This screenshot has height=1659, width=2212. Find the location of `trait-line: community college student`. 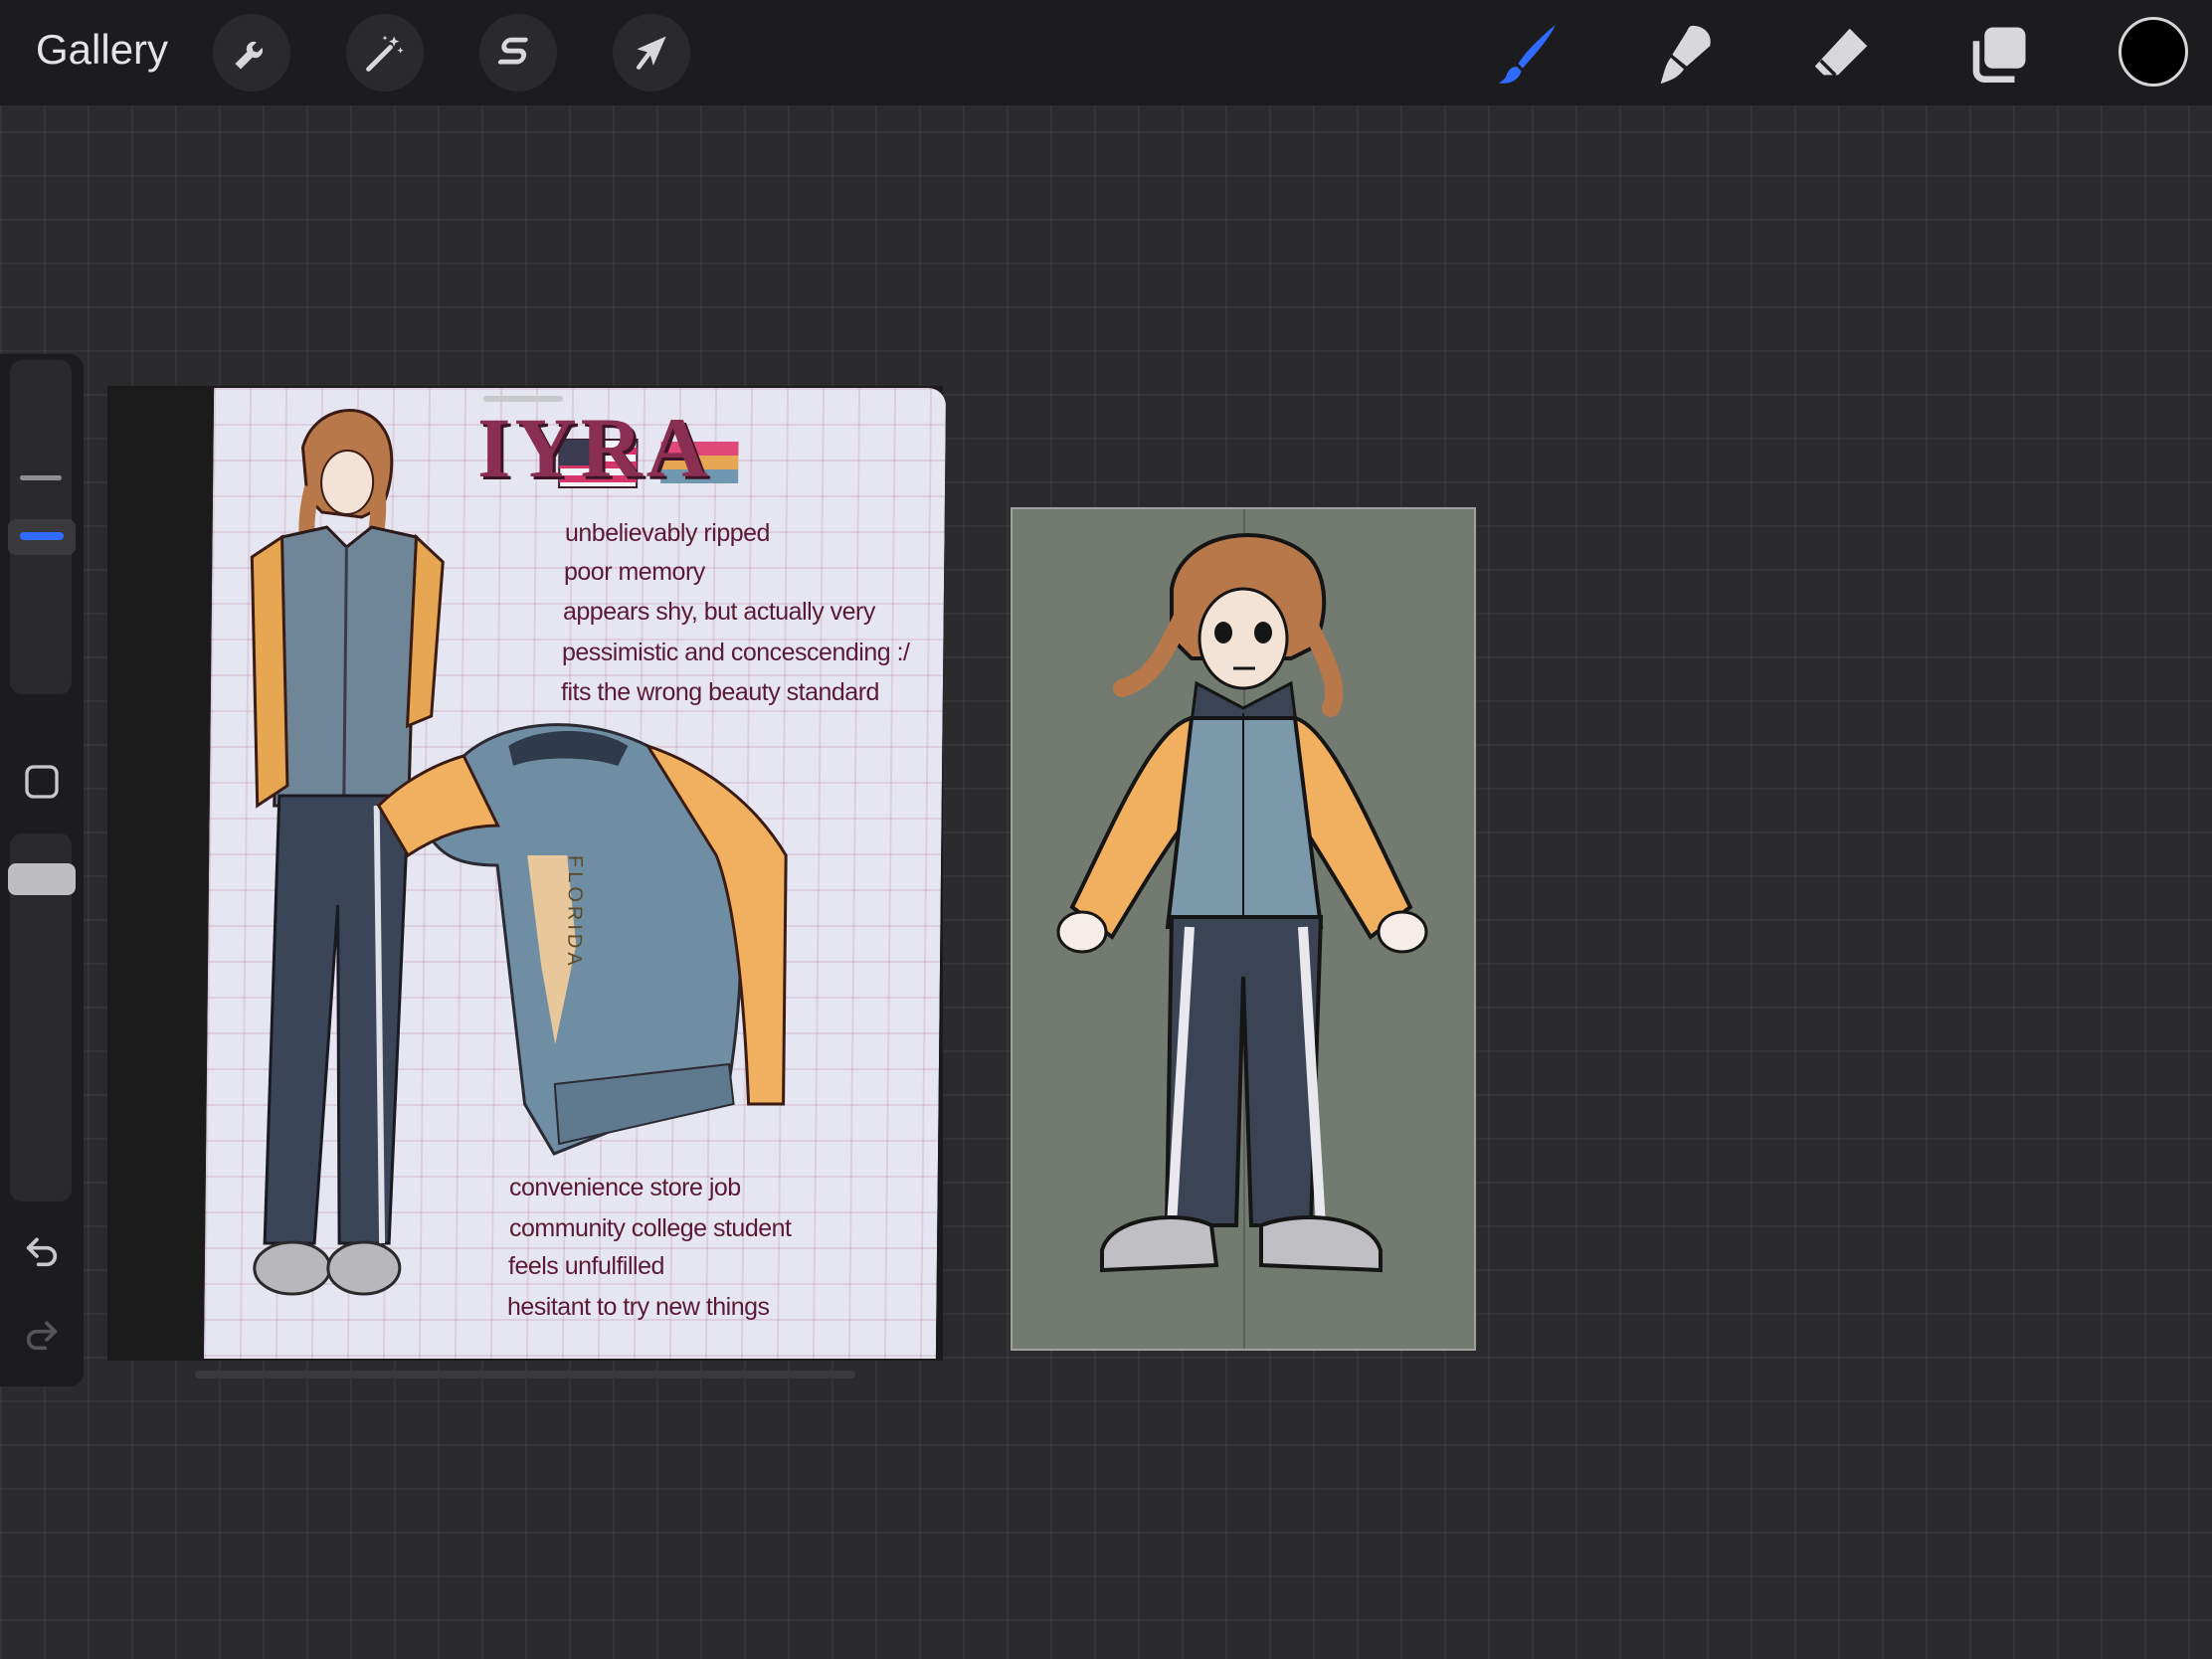

trait-line: community college student is located at coordinates (650, 1228).